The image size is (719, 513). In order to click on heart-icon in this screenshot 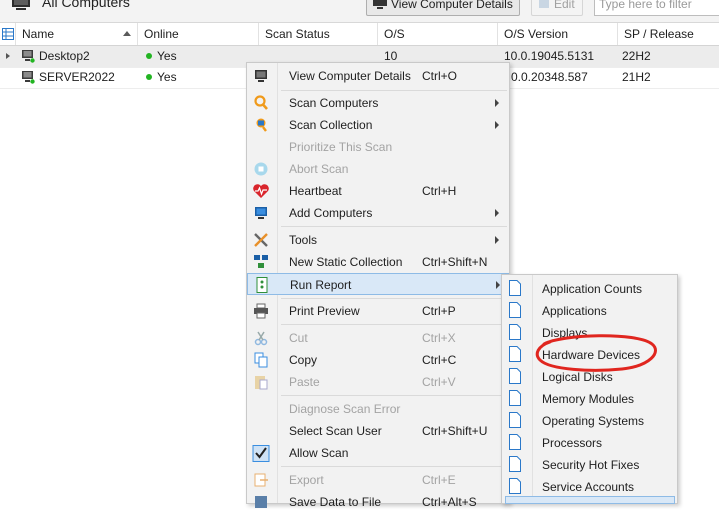, I will do `click(261, 191)`.